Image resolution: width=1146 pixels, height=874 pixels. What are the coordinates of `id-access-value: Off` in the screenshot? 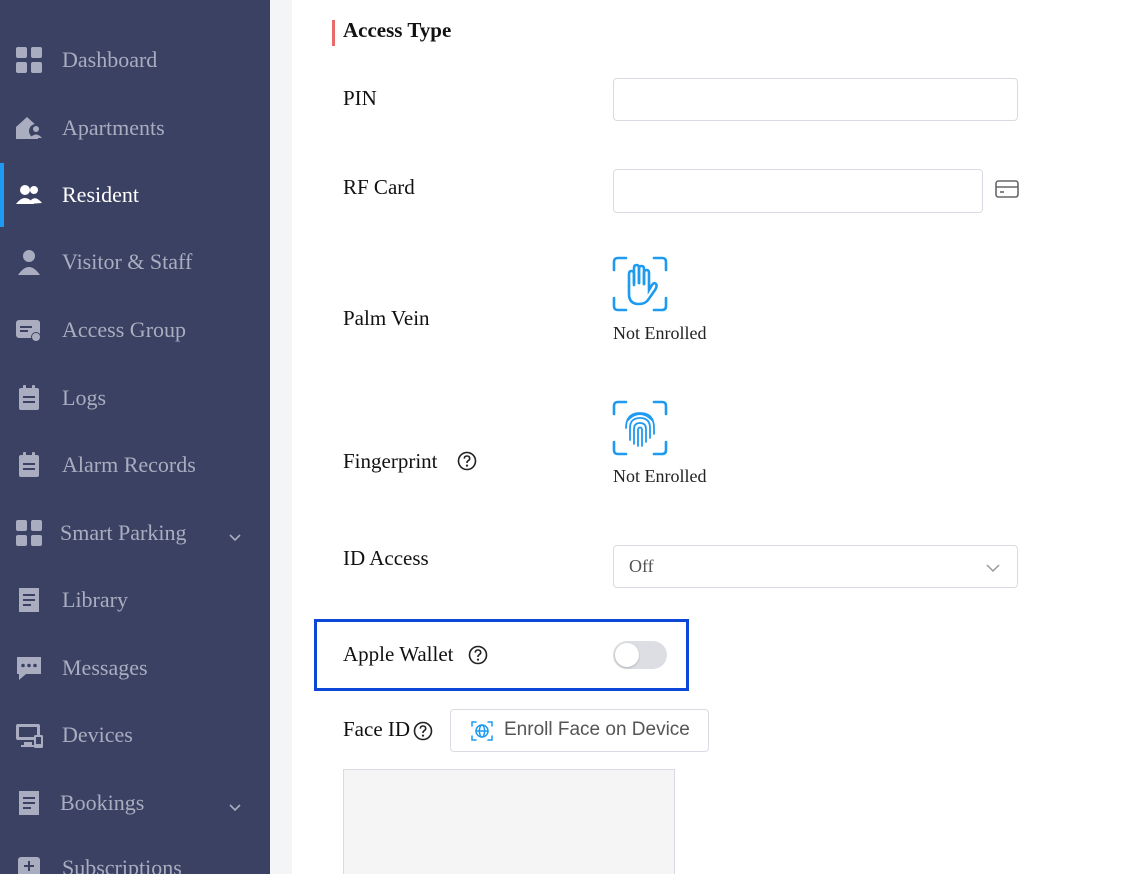 It's located at (641, 566).